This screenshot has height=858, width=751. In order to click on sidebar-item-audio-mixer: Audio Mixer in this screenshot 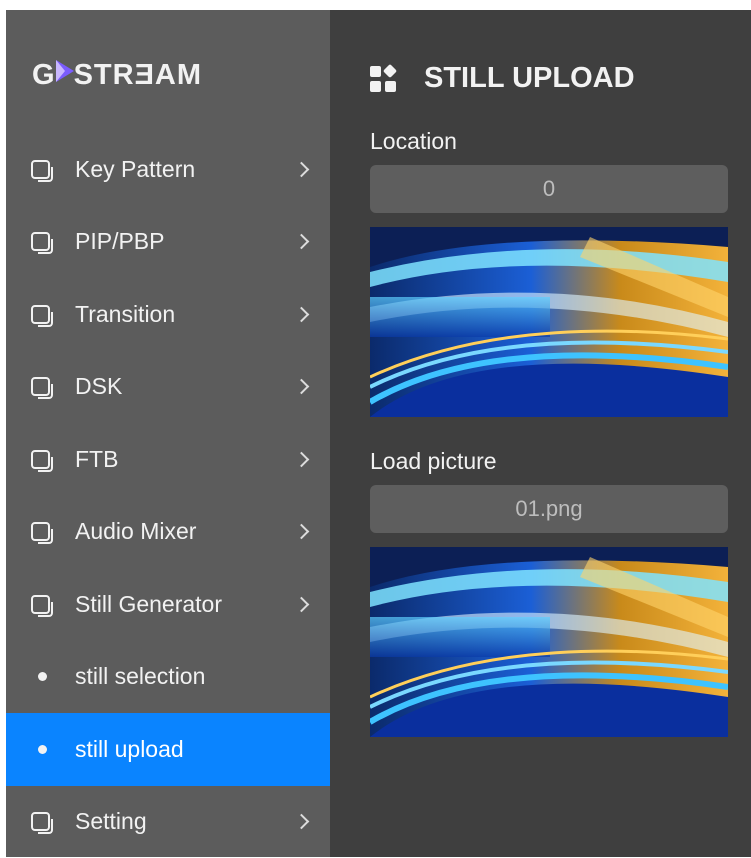, I will do `click(168, 532)`.